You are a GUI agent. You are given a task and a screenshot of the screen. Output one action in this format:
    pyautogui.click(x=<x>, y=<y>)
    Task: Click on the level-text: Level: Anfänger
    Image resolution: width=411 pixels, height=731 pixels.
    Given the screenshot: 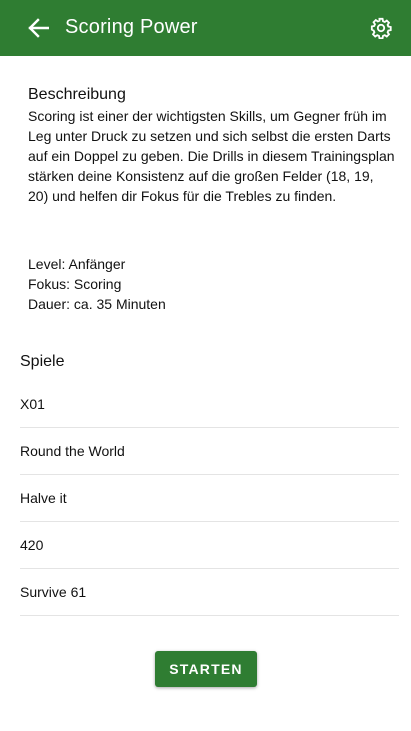 What is the action you would take?
    pyautogui.click(x=77, y=264)
    